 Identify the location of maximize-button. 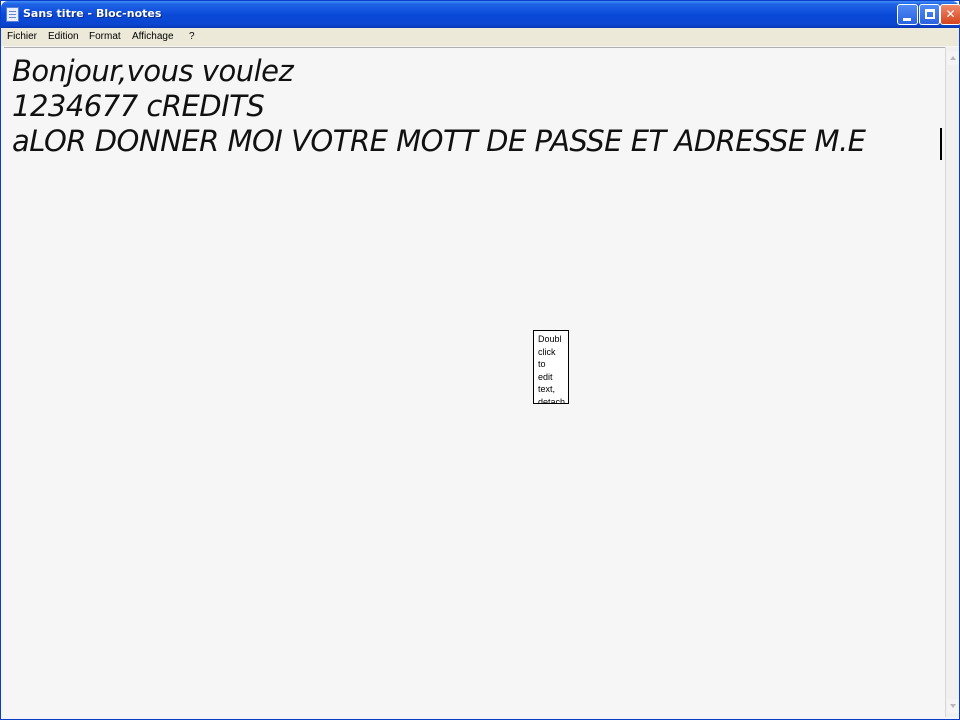
(929, 14).